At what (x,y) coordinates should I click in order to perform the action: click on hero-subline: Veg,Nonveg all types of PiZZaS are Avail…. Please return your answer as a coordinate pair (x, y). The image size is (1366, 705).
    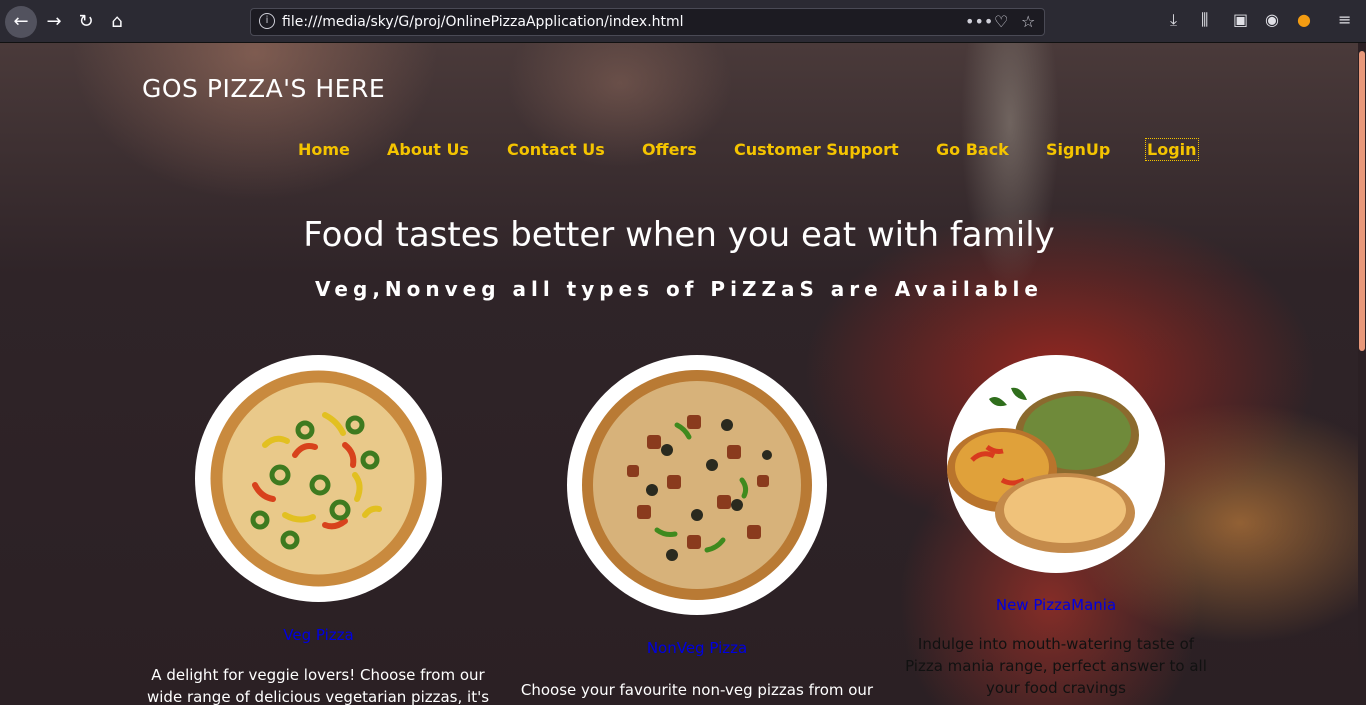
    Looking at the image, I should click on (679, 289).